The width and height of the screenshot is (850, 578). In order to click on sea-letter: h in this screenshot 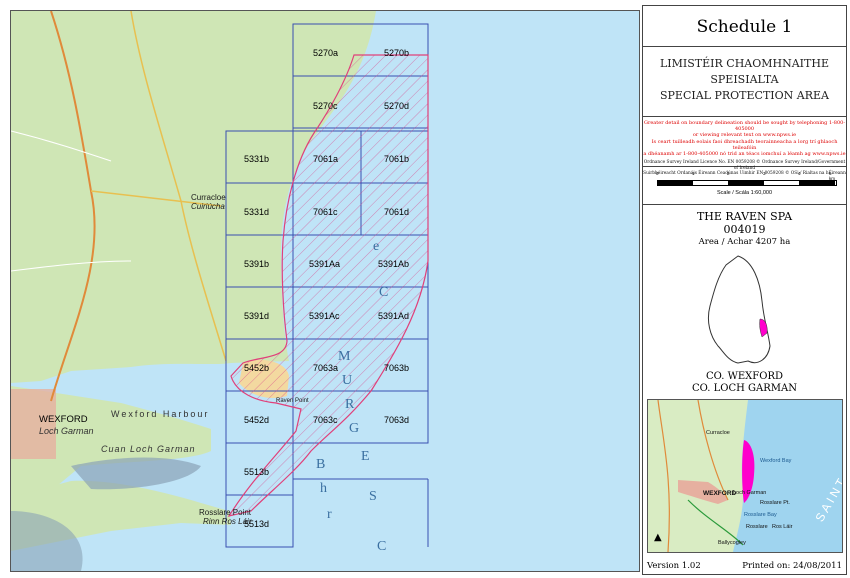, I will do `click(323, 488)`.